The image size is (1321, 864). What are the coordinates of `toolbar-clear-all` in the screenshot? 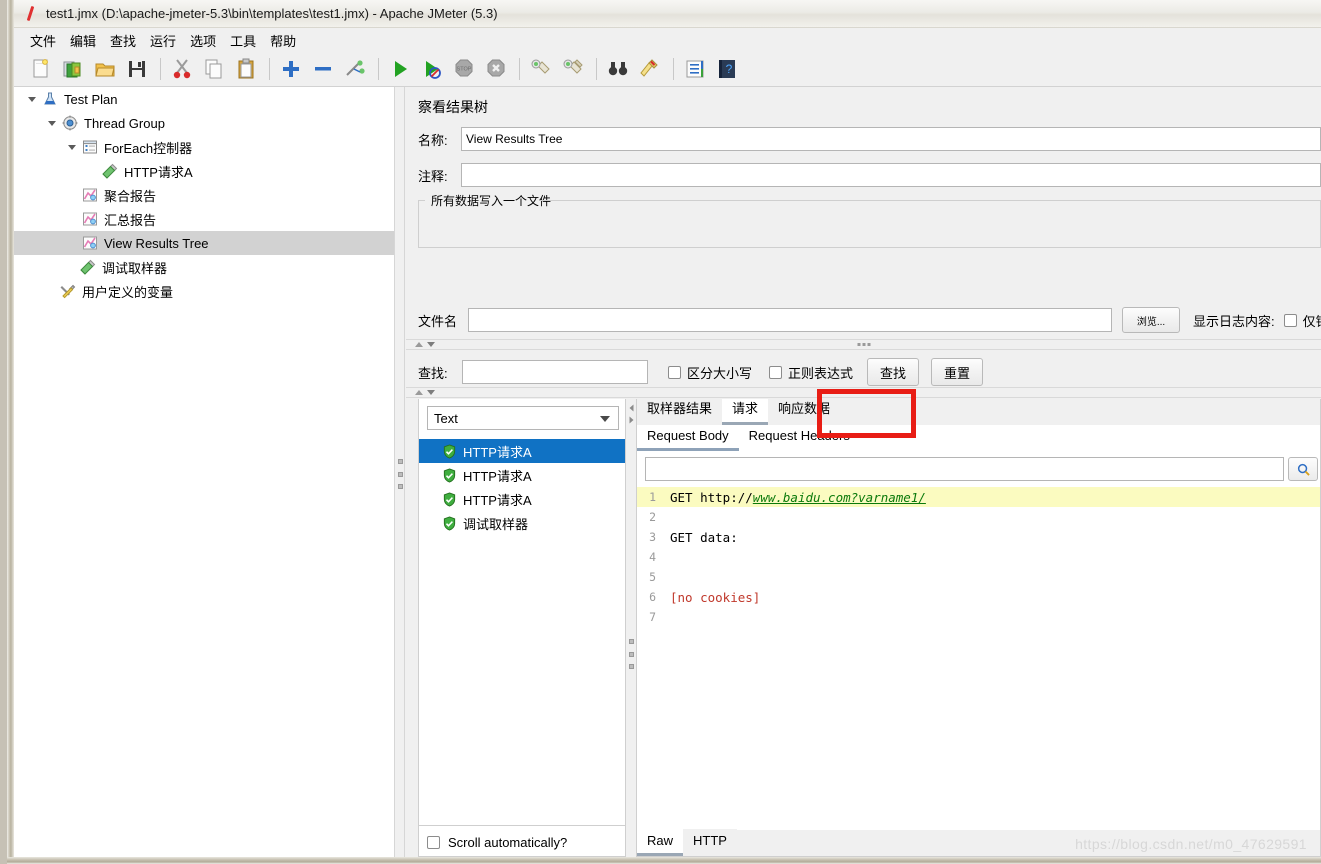 It's located at (573, 69).